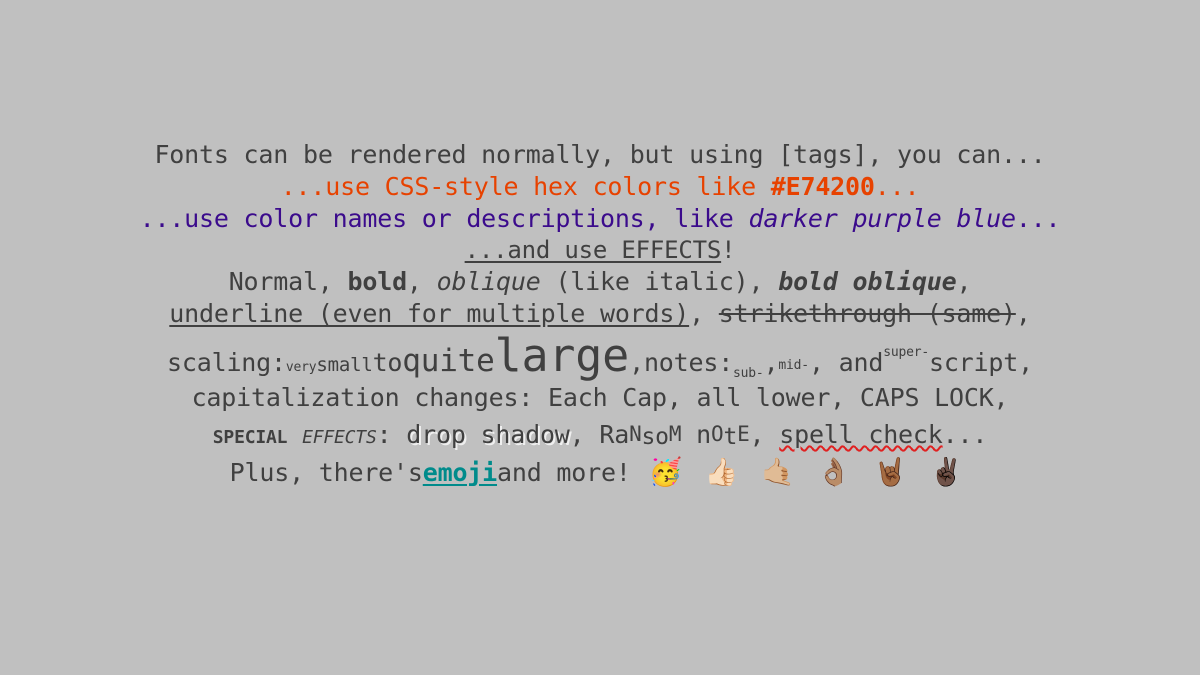 The height and width of the screenshot is (675, 1200). What do you see at coordinates (748, 373) in the screenshot?
I see `subscript-demo-text: sub-` at bounding box center [748, 373].